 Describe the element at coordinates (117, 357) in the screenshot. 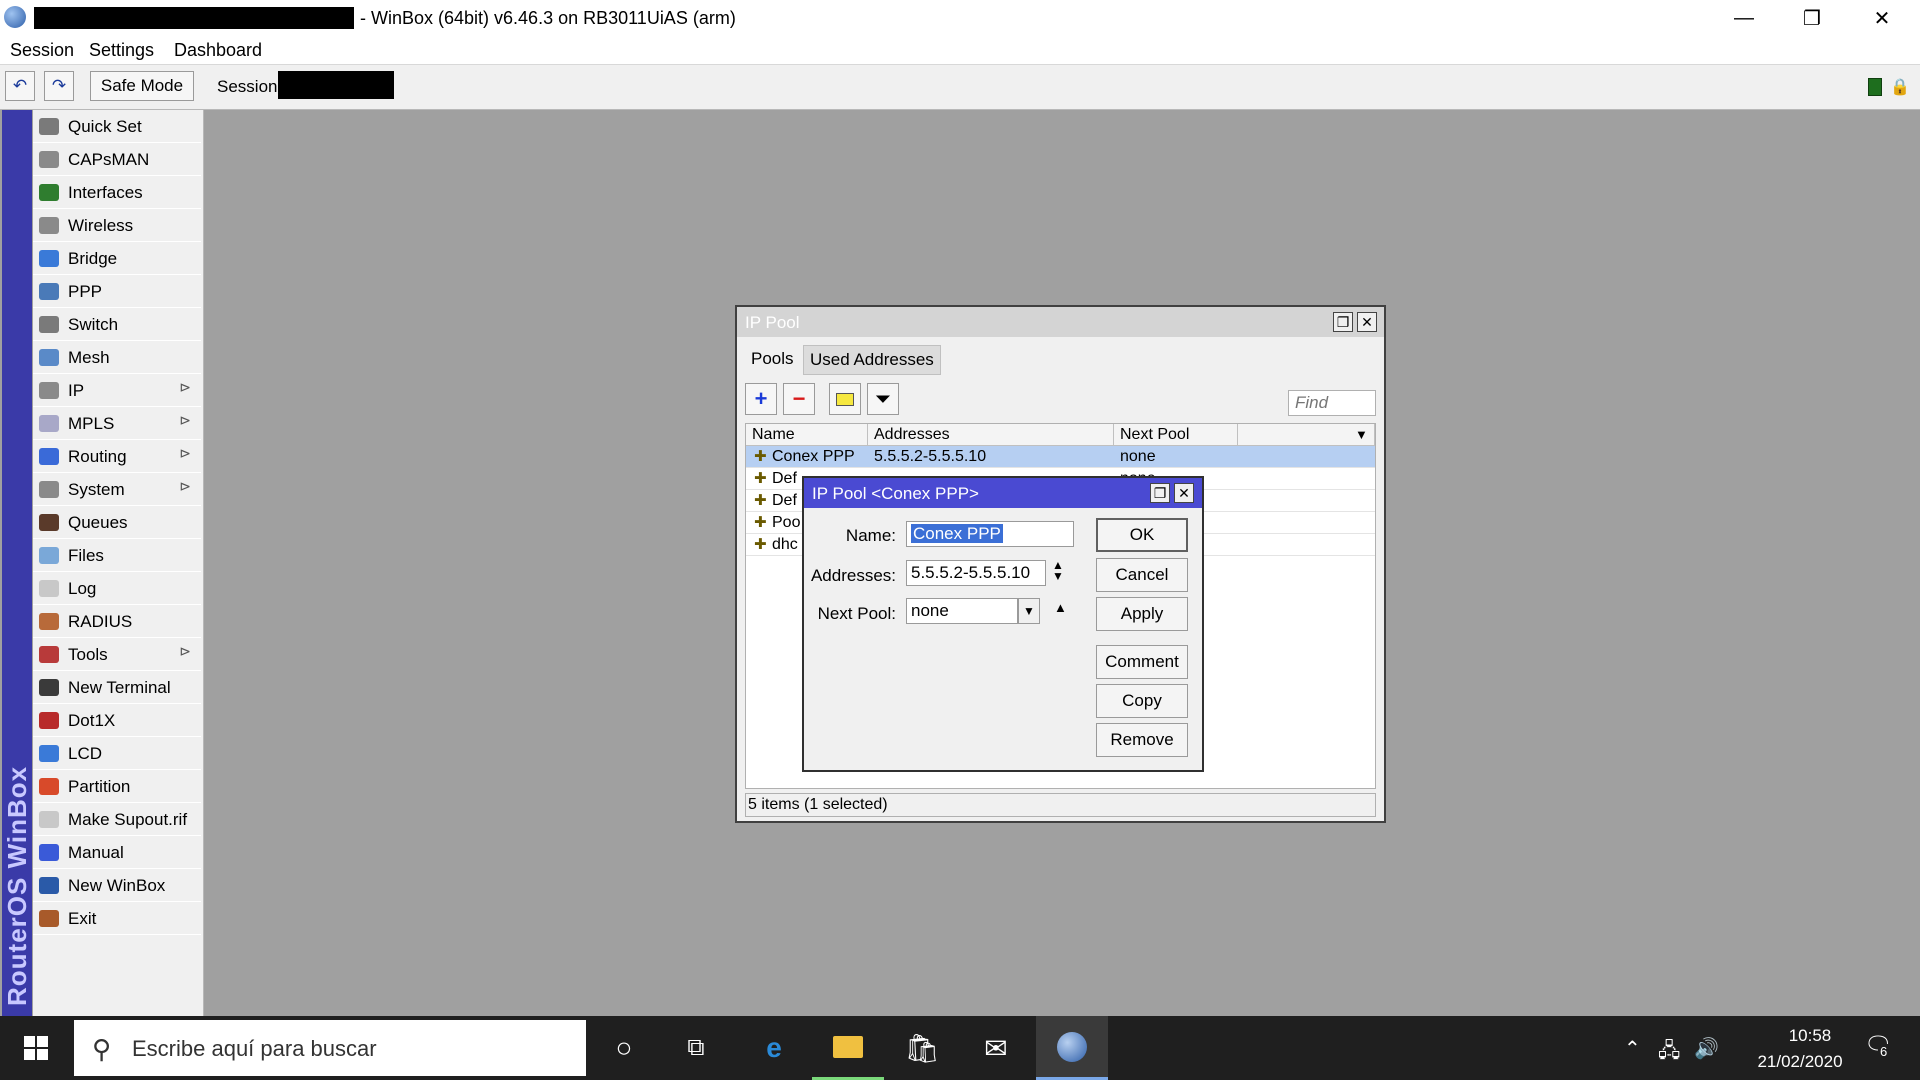

I see `sidebar-item-mesh: Mesh` at that location.